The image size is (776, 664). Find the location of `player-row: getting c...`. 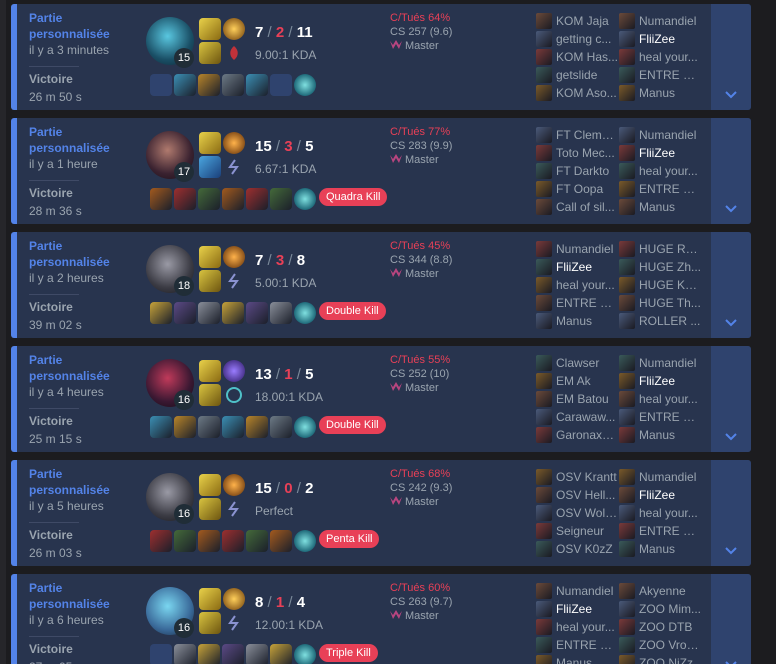

player-row: getting c... is located at coordinates (577, 39).